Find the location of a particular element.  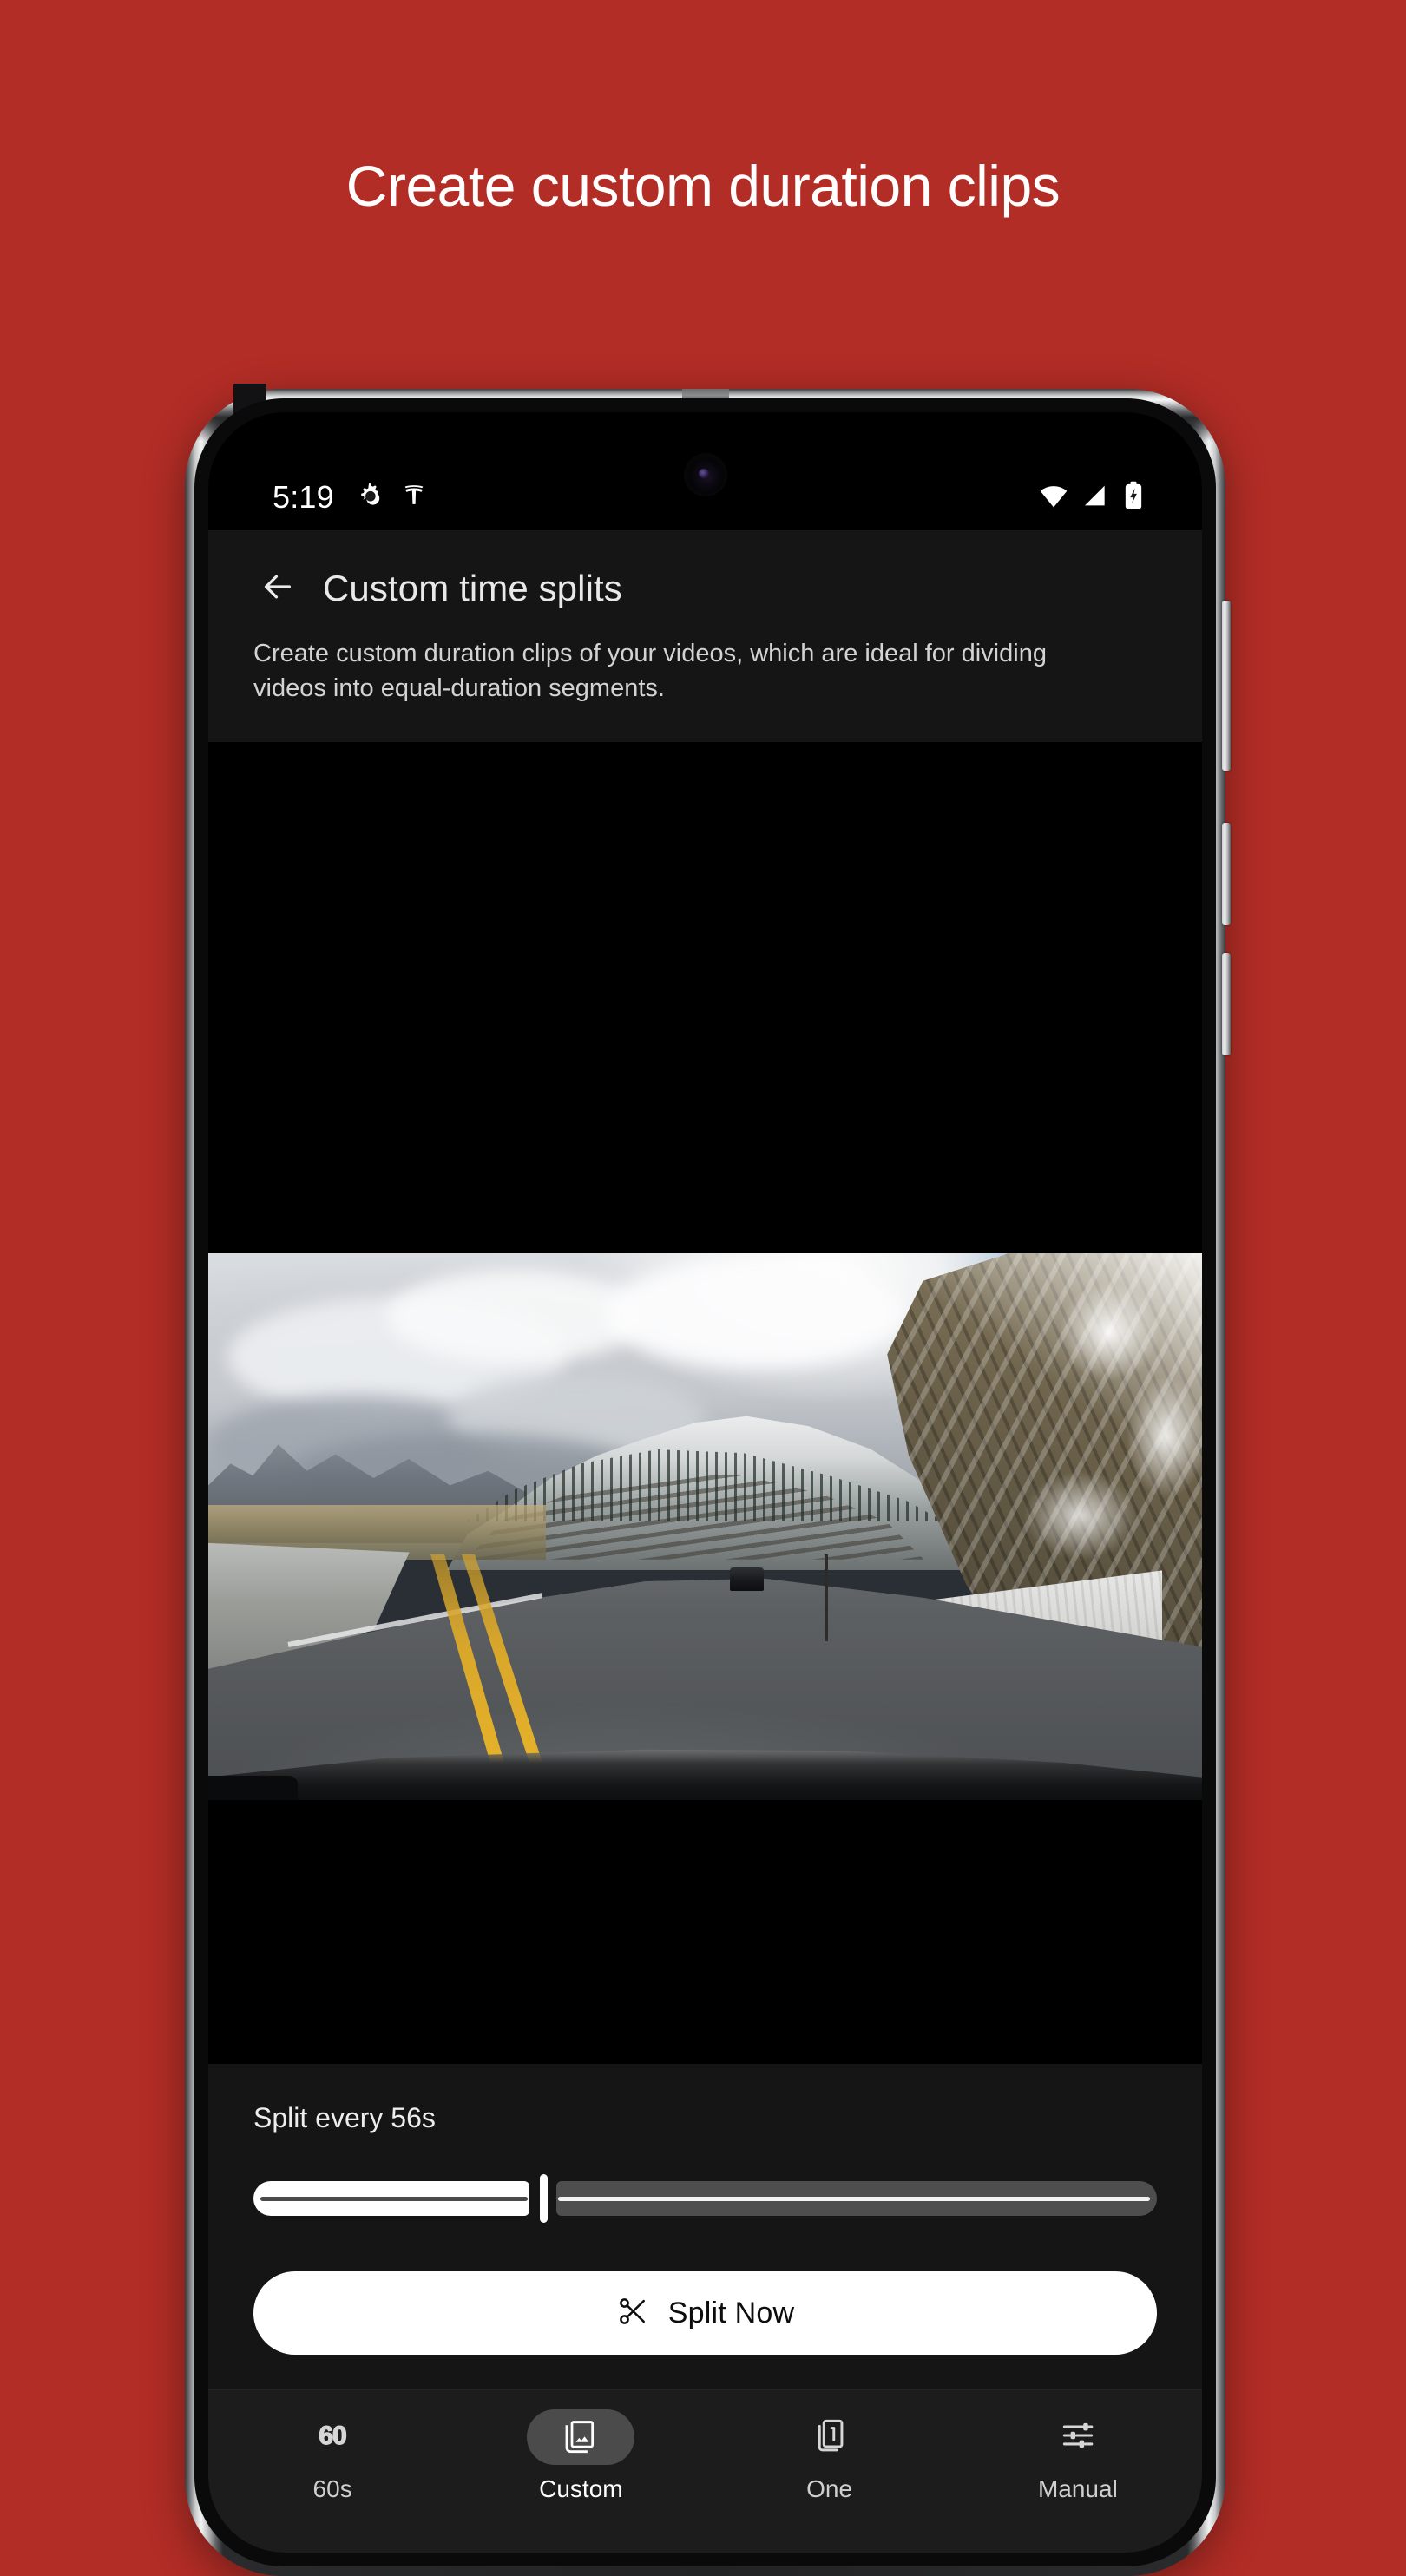

page-title: Custom time splits is located at coordinates (472, 588).